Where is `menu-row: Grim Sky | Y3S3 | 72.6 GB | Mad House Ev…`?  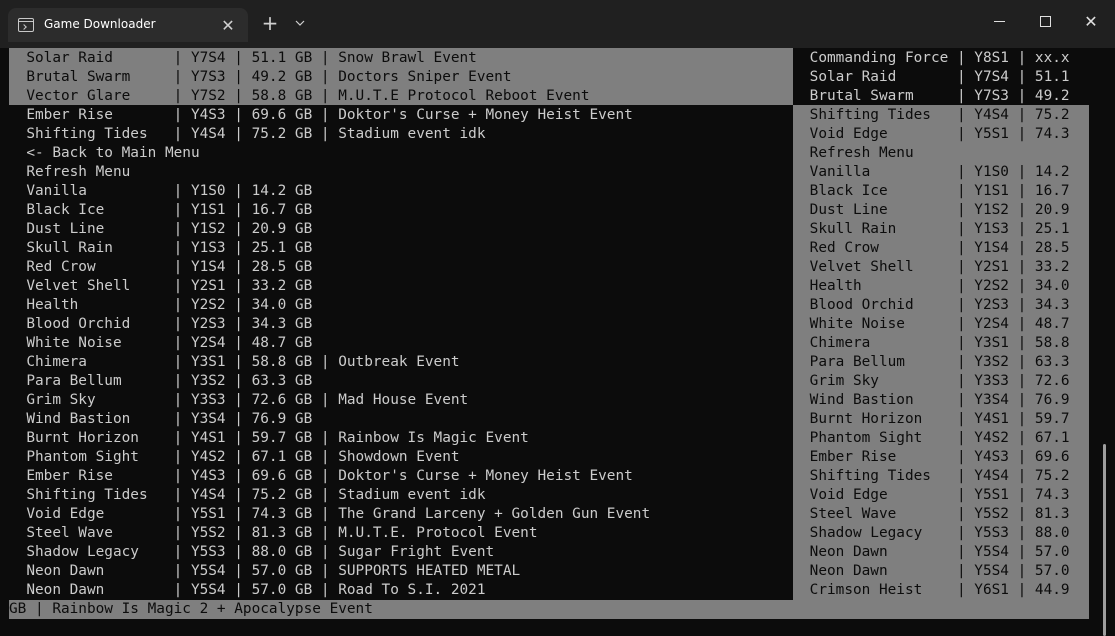
menu-row: Grim Sky | Y3S3 | 72.6 GB | Mad House Ev… is located at coordinates (401, 400).